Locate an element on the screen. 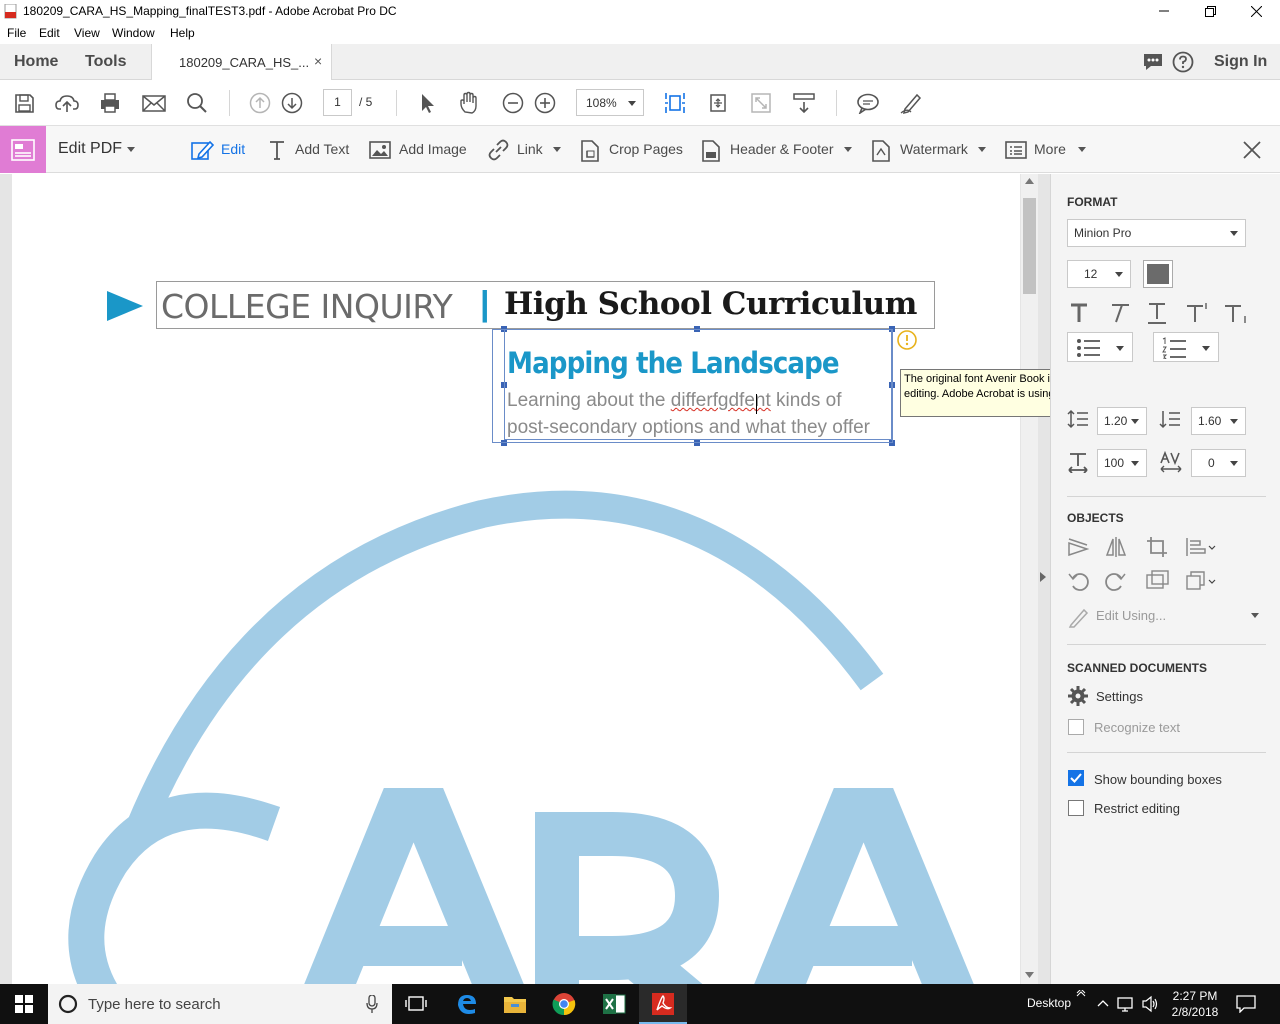 Image resolution: width=1280 pixels, height=1024 pixels. file-explorer-icon is located at coordinates (515, 1004).